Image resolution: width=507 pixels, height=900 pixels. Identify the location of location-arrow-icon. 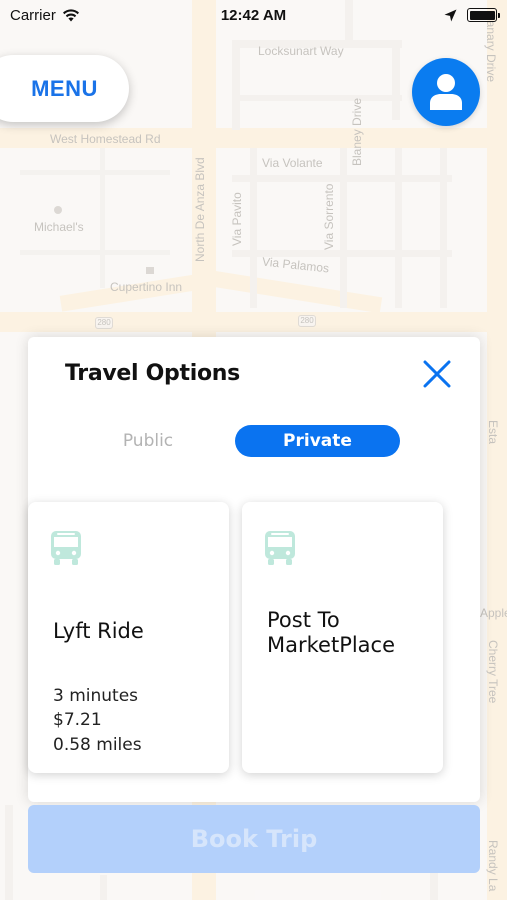
(450, 15).